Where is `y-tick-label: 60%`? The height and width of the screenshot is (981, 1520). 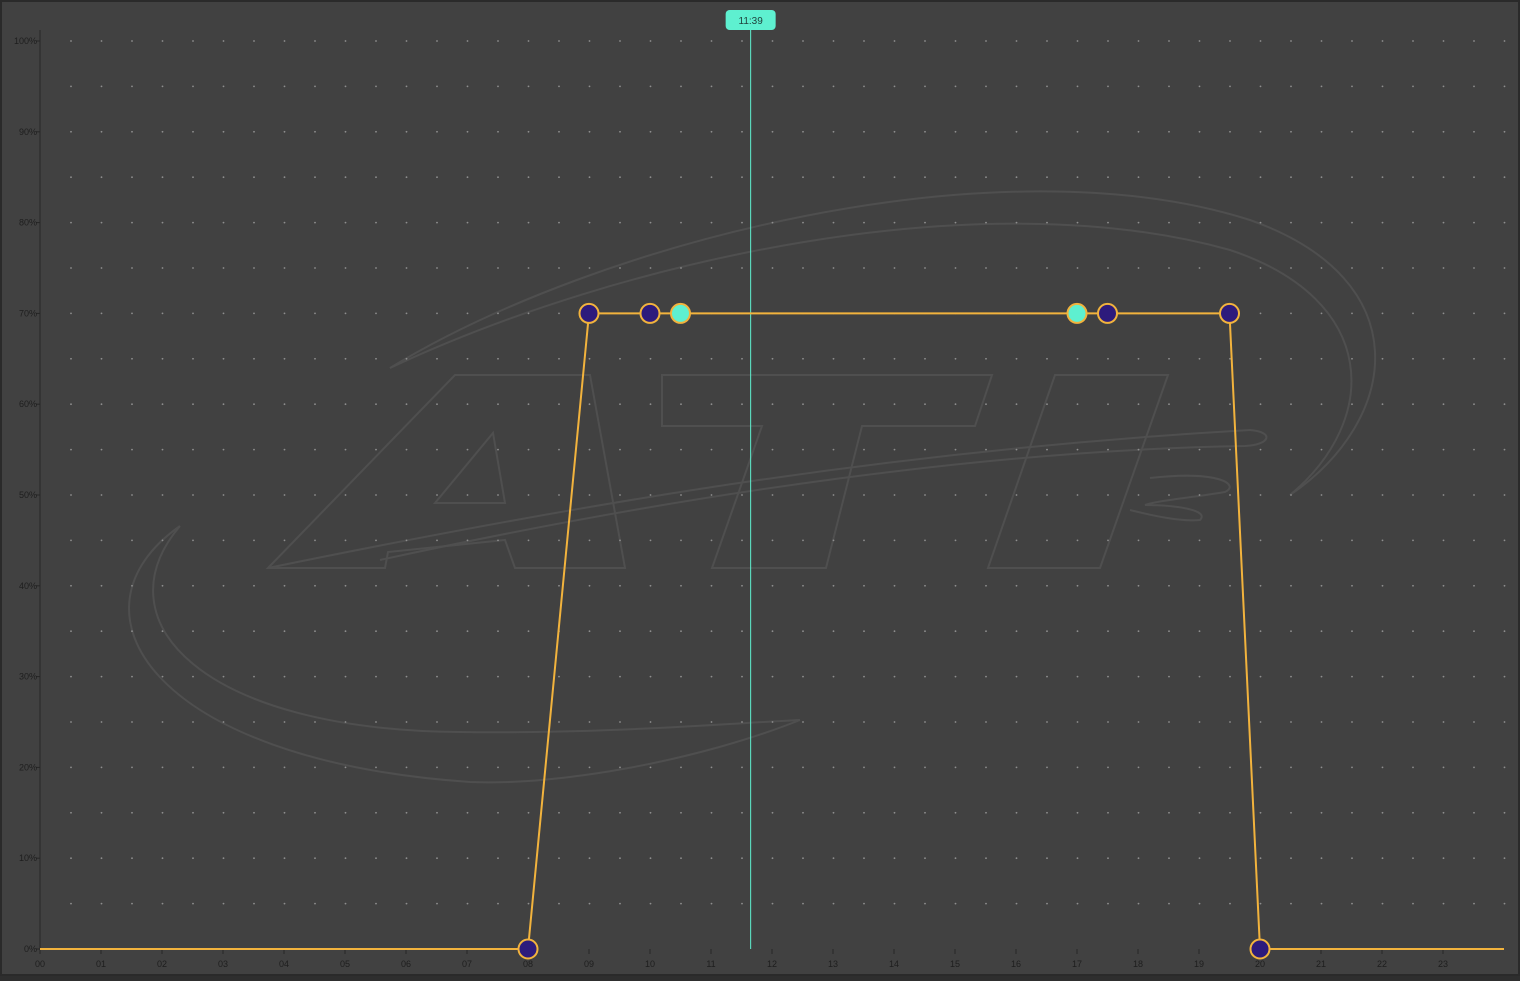 y-tick-label: 60% is located at coordinates (28, 404).